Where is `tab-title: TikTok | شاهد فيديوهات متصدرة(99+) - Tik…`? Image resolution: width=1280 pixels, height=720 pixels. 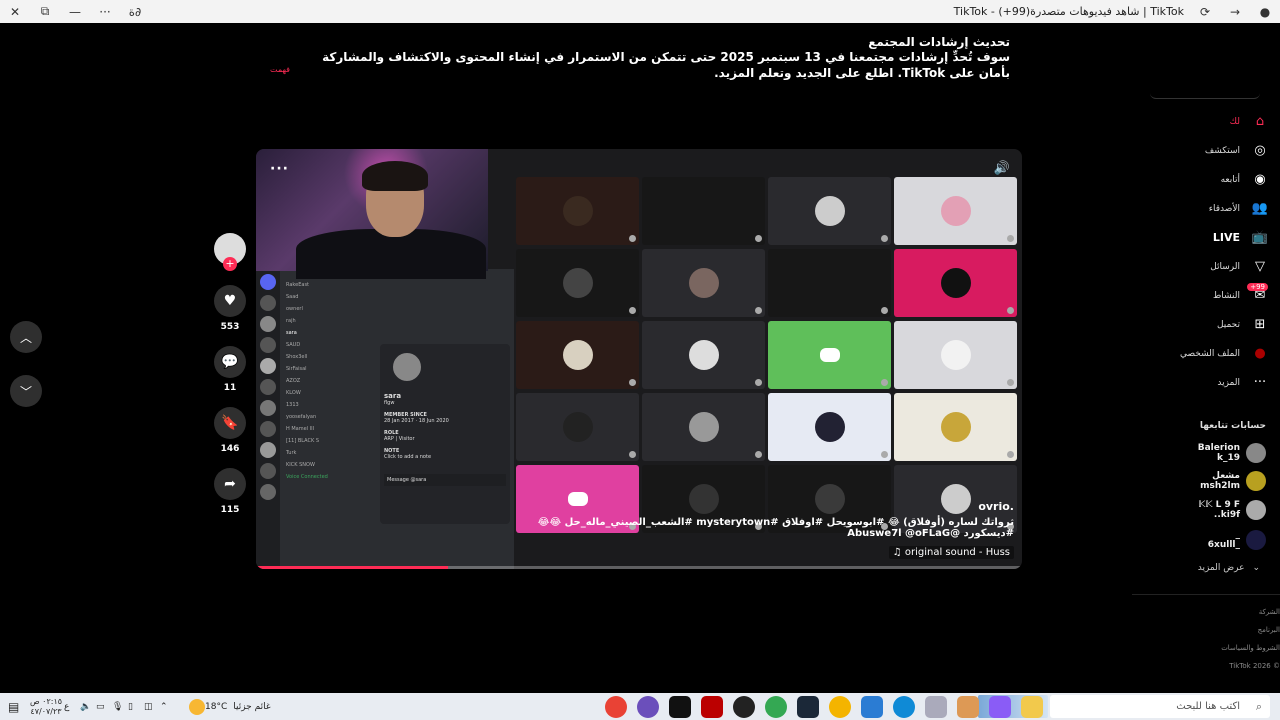 tab-title: TikTok | شاهد فيديوهات متصدرة(99+) - Tik… is located at coordinates (1069, 11).